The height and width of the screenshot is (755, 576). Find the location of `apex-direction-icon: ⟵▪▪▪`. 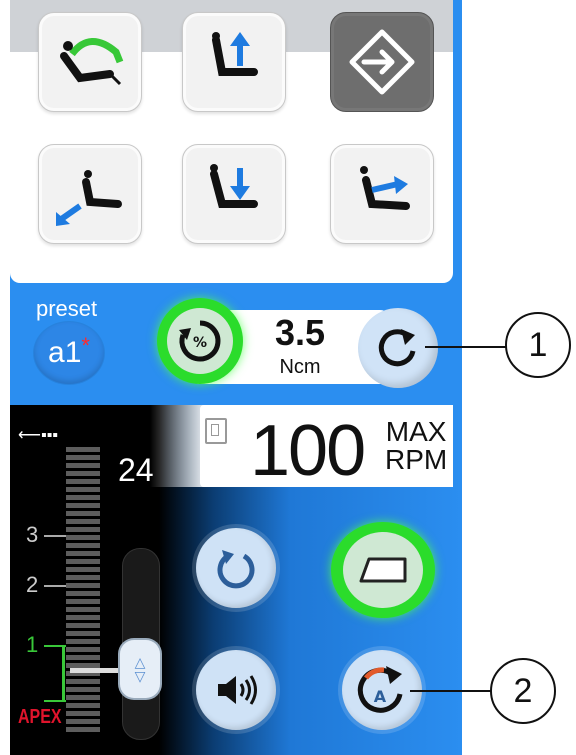

apex-direction-icon: ⟵▪▪▪ is located at coordinates (38, 435).